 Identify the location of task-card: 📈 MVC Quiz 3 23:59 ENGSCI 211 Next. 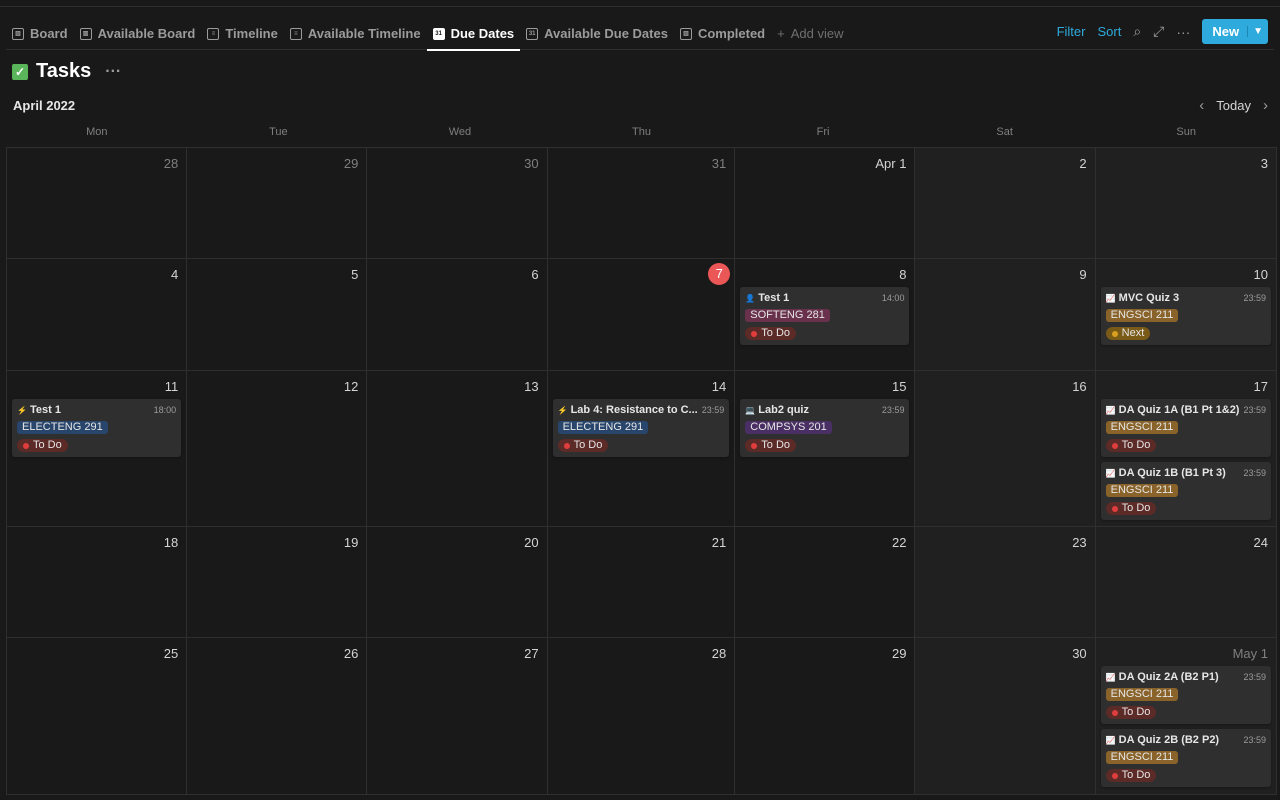
(1185, 316).